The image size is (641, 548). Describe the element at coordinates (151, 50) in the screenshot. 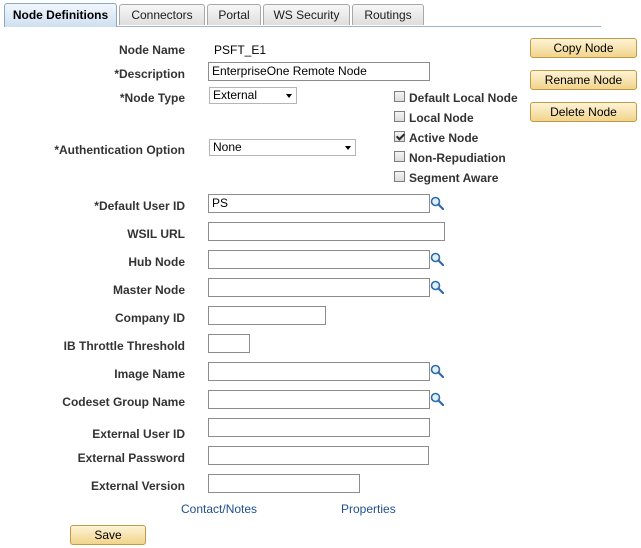

I see `node-name-label: Node Name` at that location.